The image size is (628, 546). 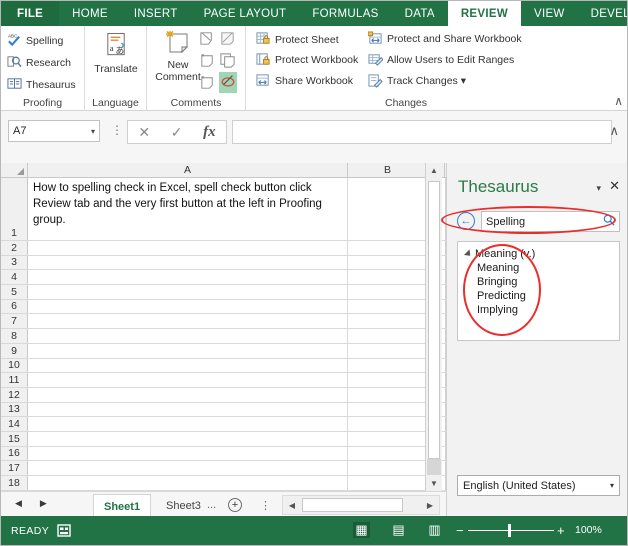 What do you see at coordinates (209, 132) in the screenshot?
I see `insert-function-icon: fx` at bounding box center [209, 132].